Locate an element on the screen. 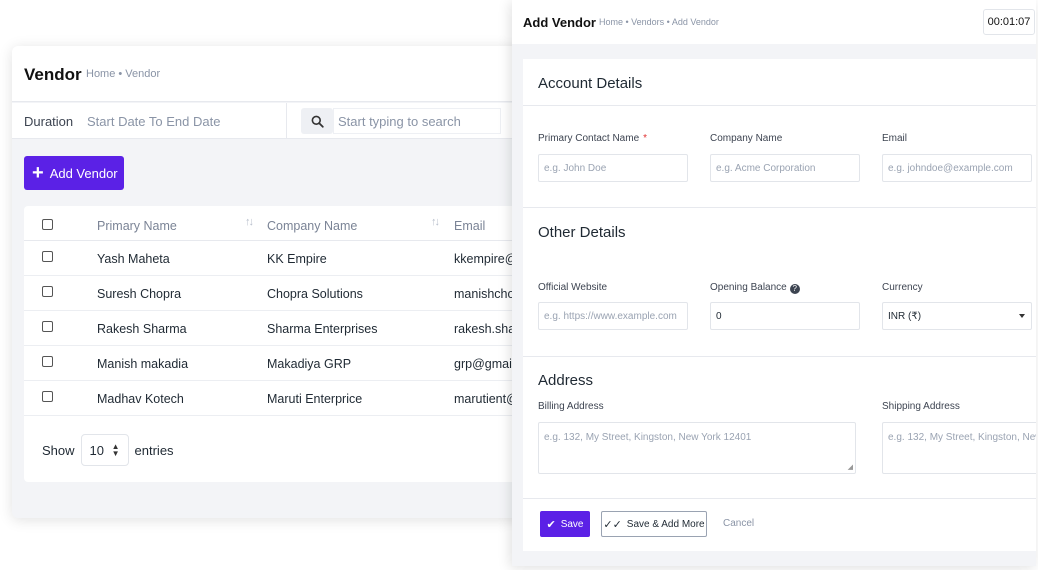  currency-value: INR (₹) is located at coordinates (905, 316).